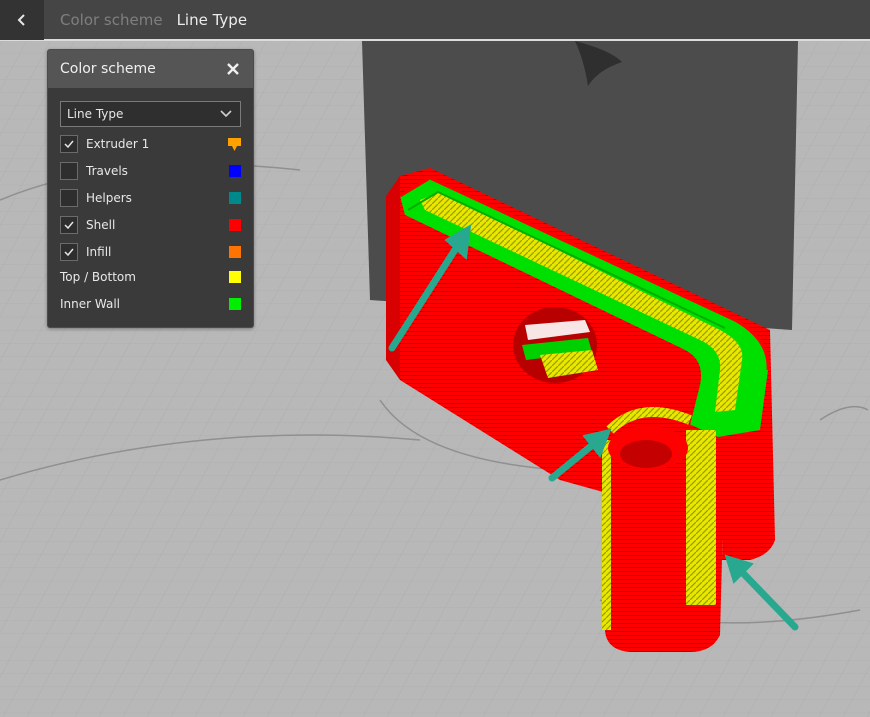 The image size is (870, 717). I want to click on breadcrumb-current: Line Type, so click(212, 19).